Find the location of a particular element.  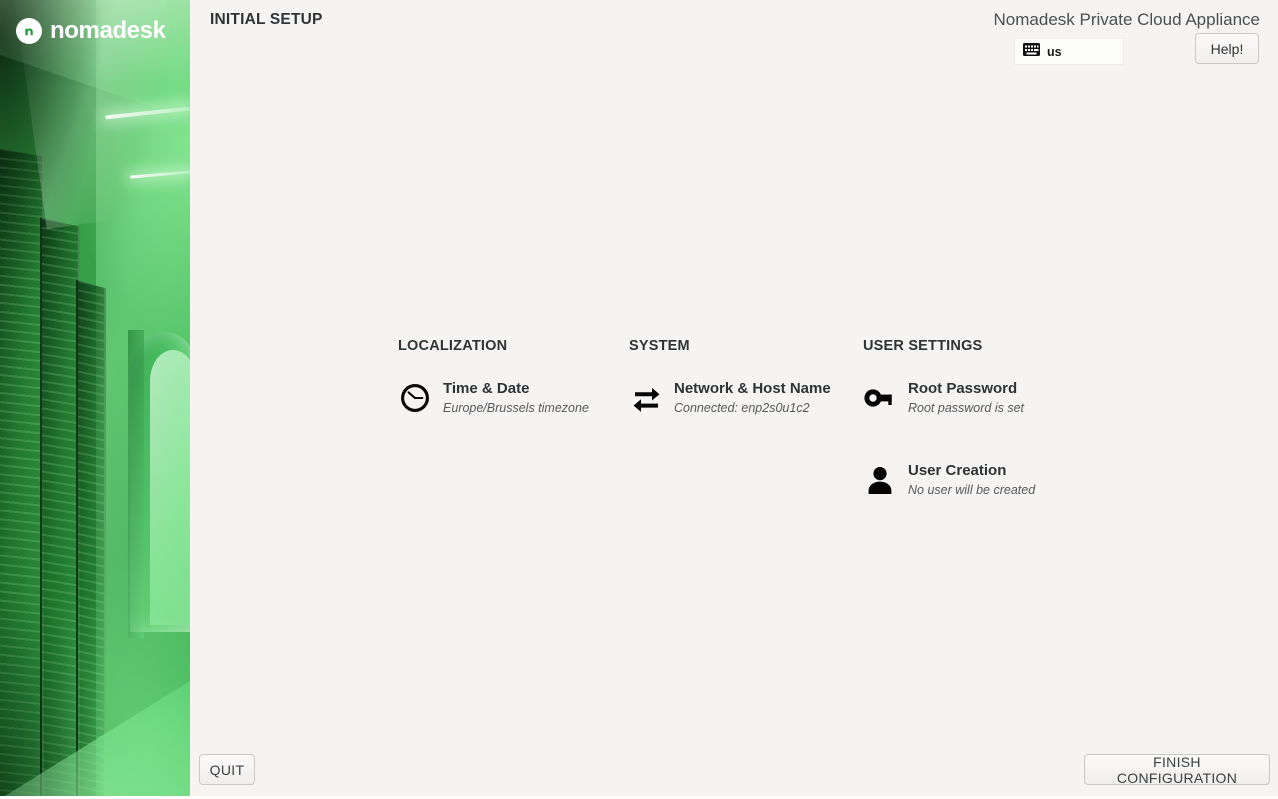

spoke-text: User Creation No user will be created is located at coordinates (971, 479).